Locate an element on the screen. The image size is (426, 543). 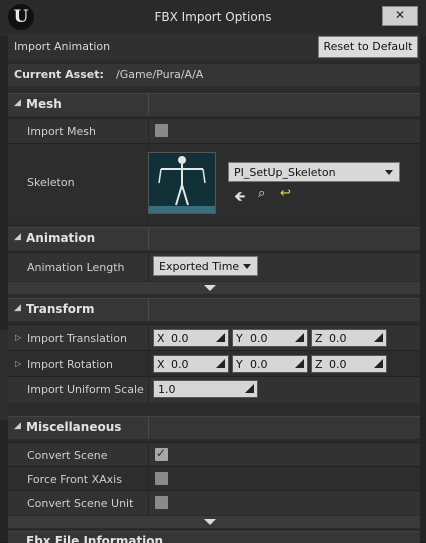
reset-arrow-icon: ↩ is located at coordinates (285, 193).